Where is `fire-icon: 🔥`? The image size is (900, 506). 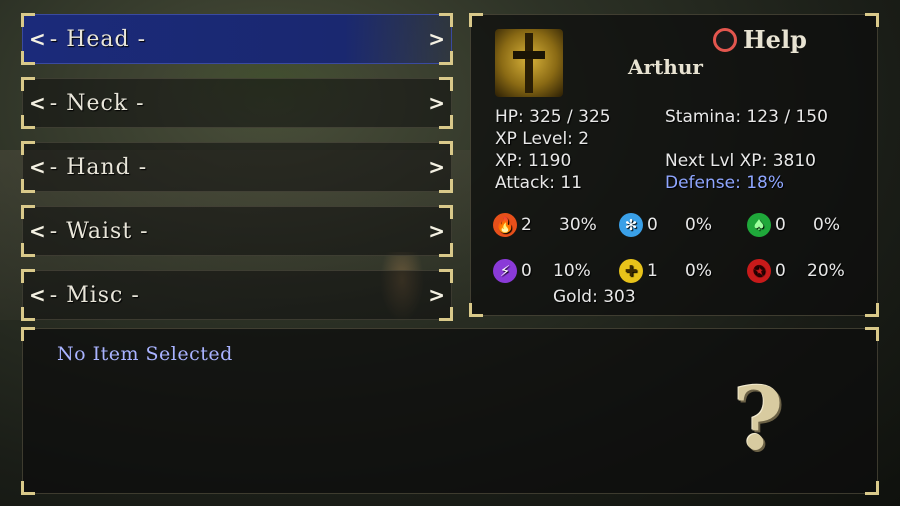 fire-icon: 🔥 is located at coordinates (505, 225).